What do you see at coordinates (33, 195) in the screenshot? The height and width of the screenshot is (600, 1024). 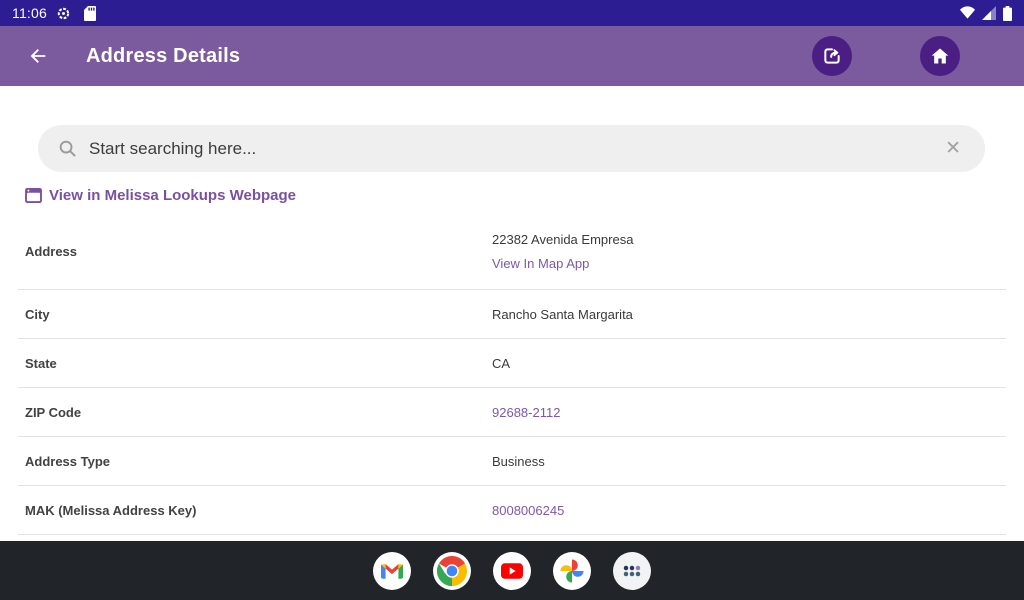 I see `browser-window-icon` at bounding box center [33, 195].